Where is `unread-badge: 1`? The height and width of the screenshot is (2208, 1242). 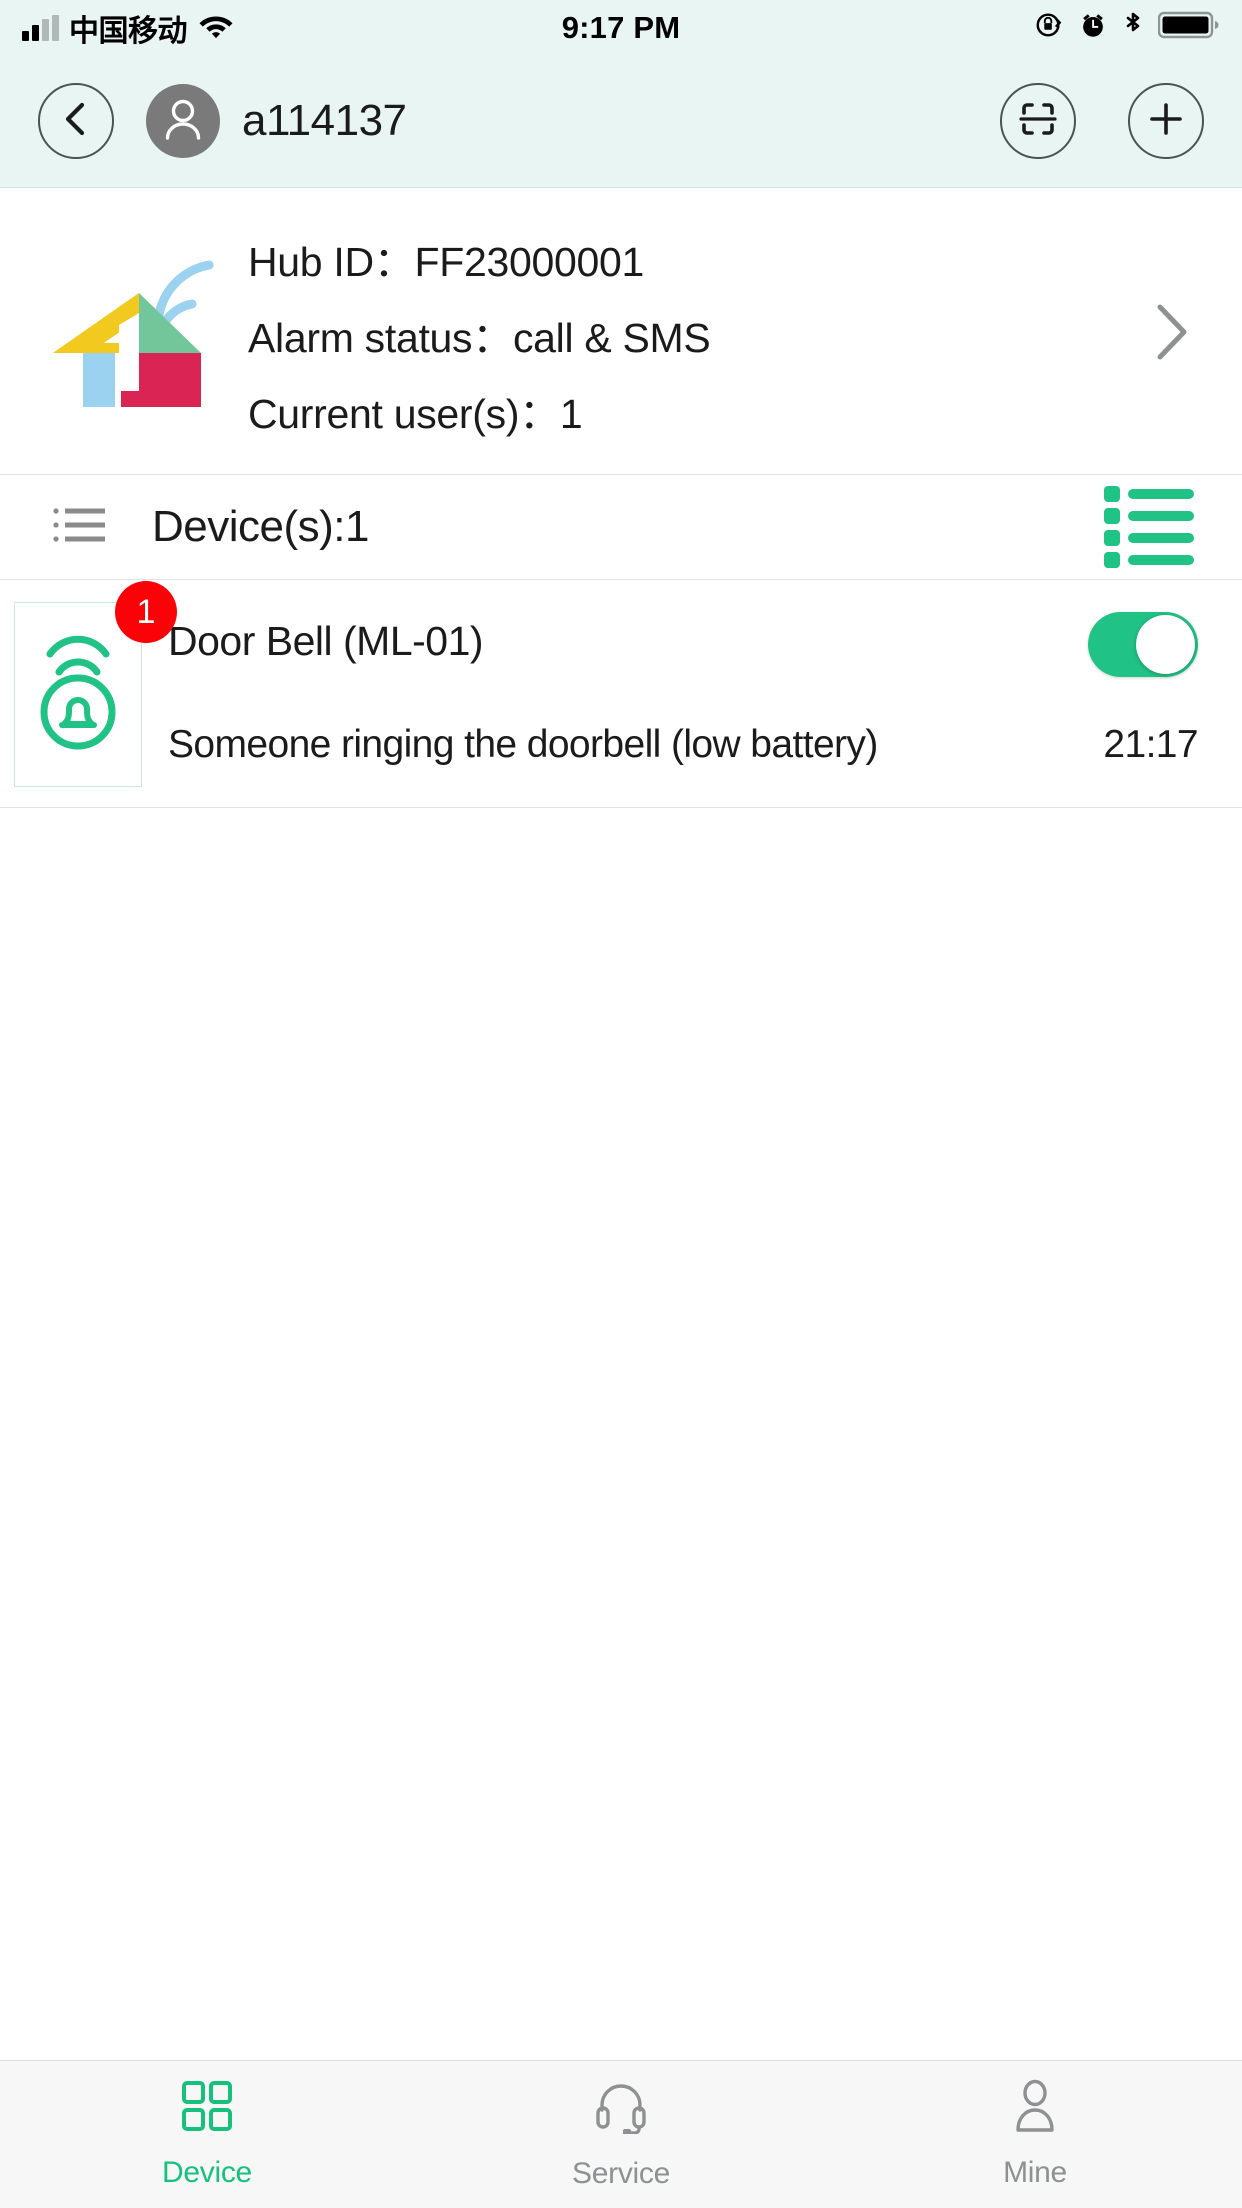 unread-badge: 1 is located at coordinates (146, 612).